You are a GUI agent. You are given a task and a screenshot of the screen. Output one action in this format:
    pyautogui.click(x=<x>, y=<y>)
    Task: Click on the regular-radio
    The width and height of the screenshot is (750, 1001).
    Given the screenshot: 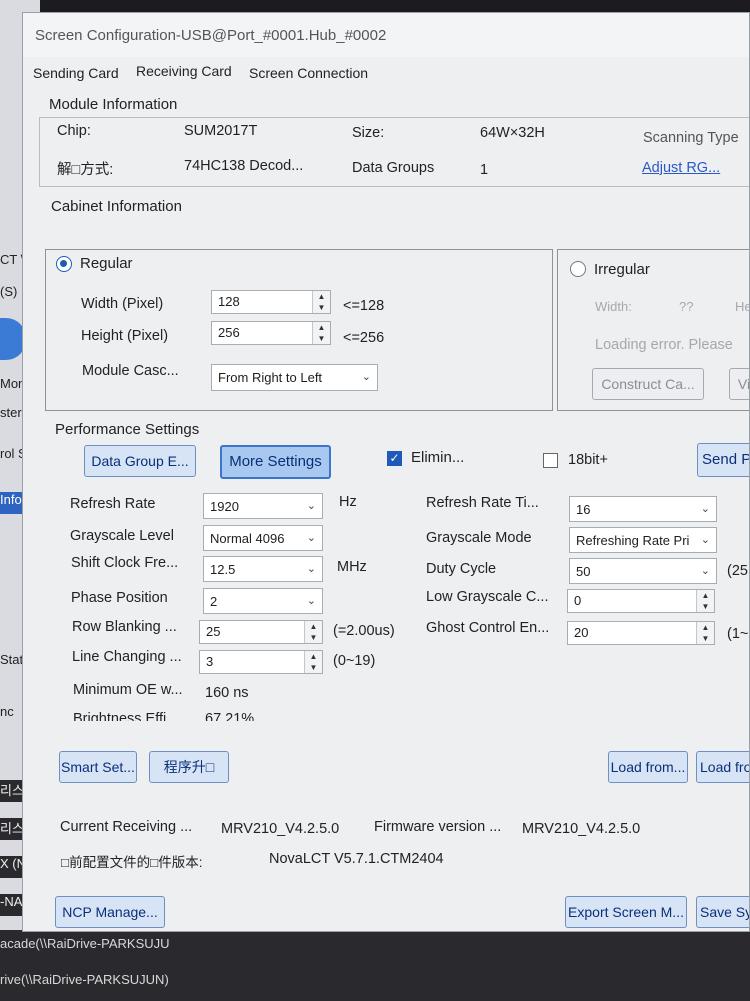 What is the action you would take?
    pyautogui.click(x=64, y=264)
    